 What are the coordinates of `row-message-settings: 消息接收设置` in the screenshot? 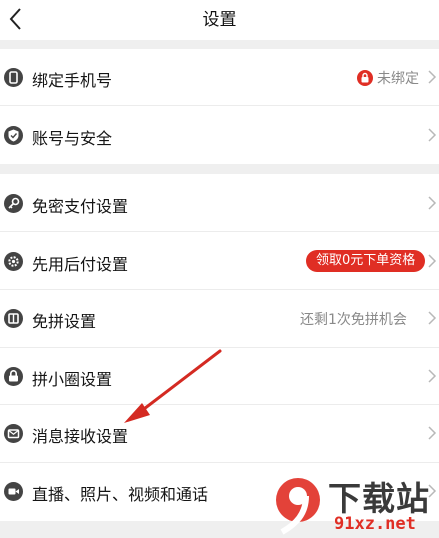 It's located at (219, 434).